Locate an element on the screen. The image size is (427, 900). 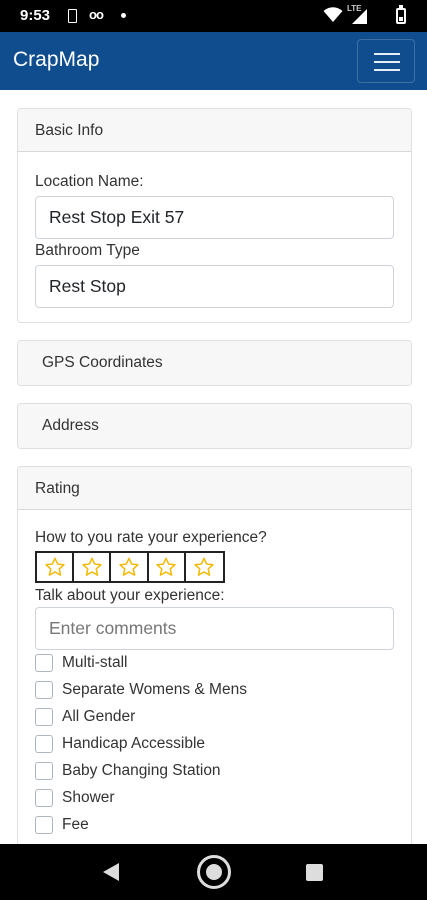
option-all-gender: All Gender is located at coordinates (85, 717).